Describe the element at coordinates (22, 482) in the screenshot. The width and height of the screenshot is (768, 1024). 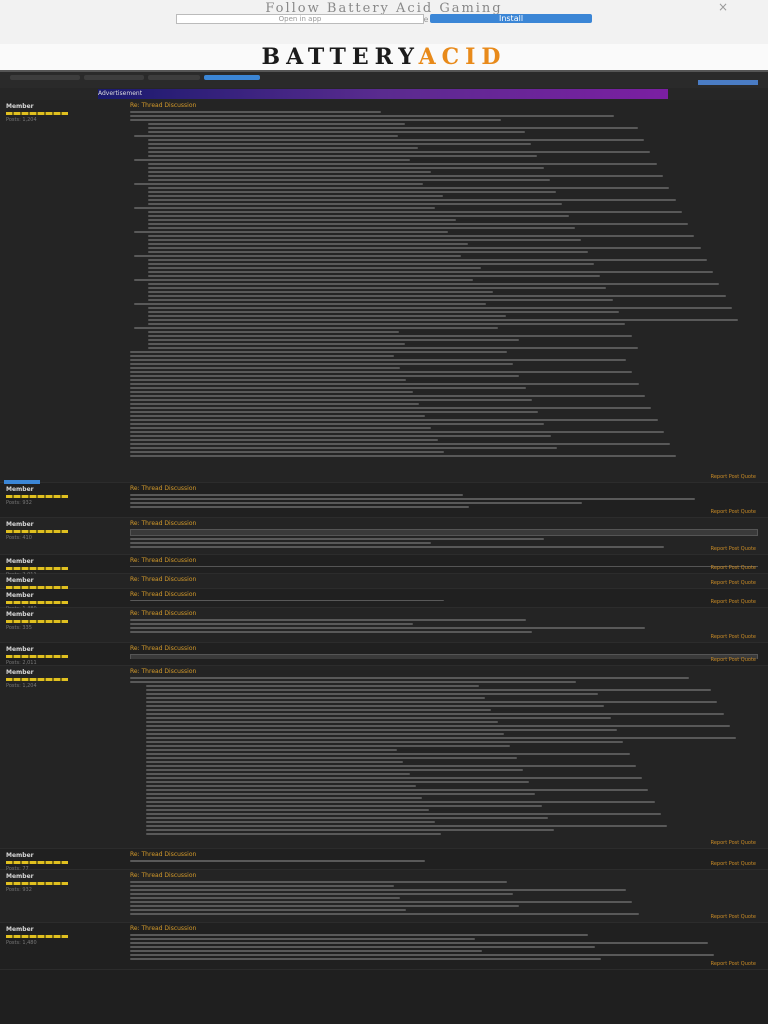
I see `pagination` at that location.